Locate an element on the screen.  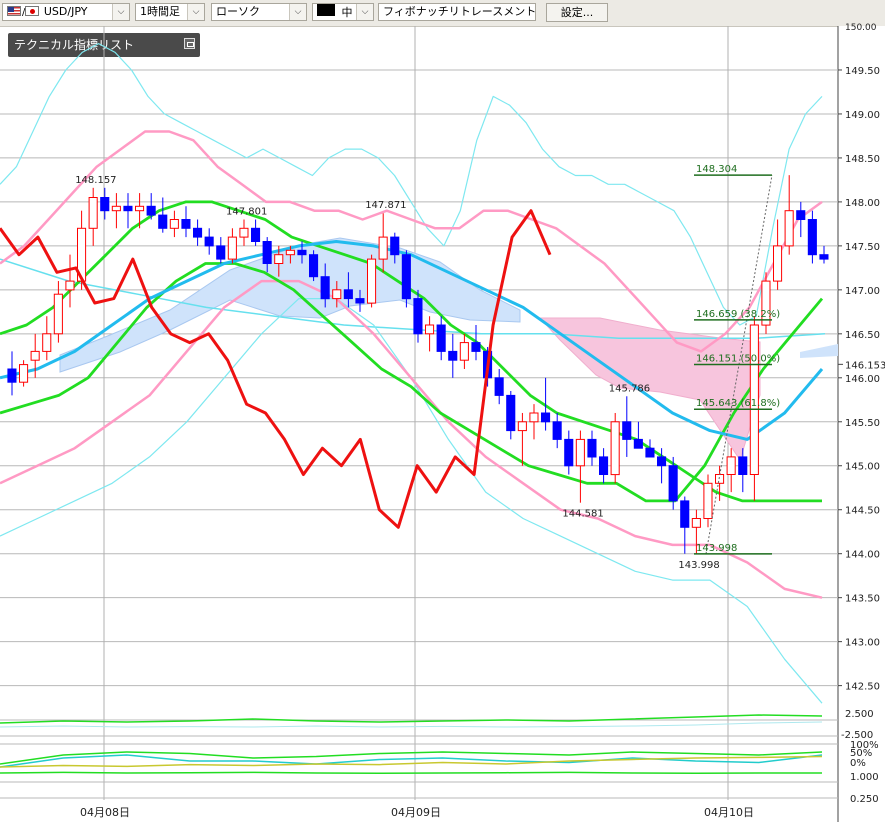
y-tick-label: 143.50 is located at coordinates (862, 599).